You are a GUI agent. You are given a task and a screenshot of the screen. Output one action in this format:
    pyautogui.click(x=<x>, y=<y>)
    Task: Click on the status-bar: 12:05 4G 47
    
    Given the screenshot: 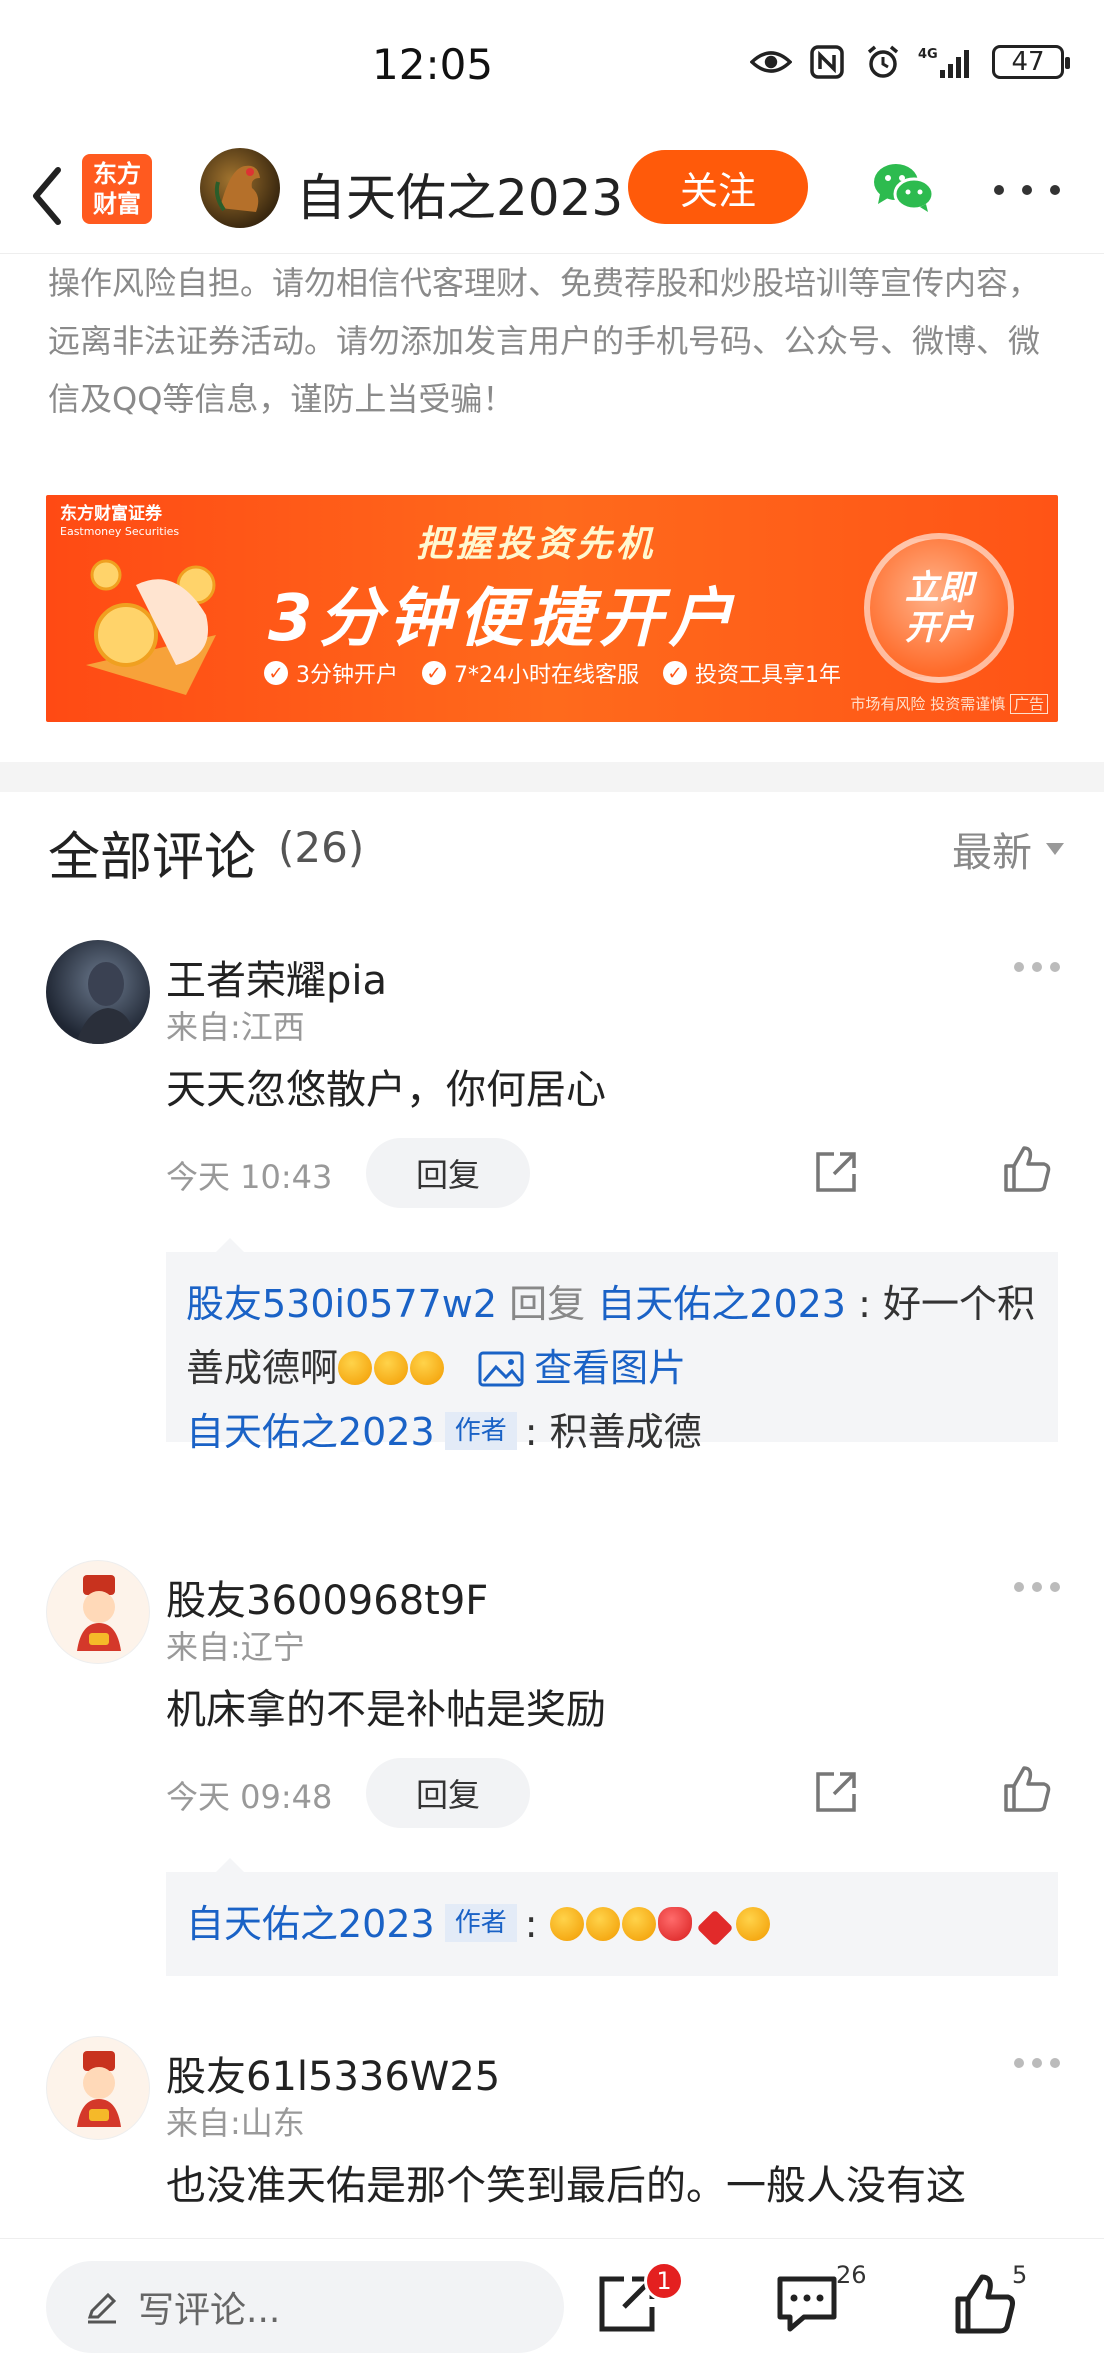 What is the action you would take?
    pyautogui.click(x=552, y=70)
    